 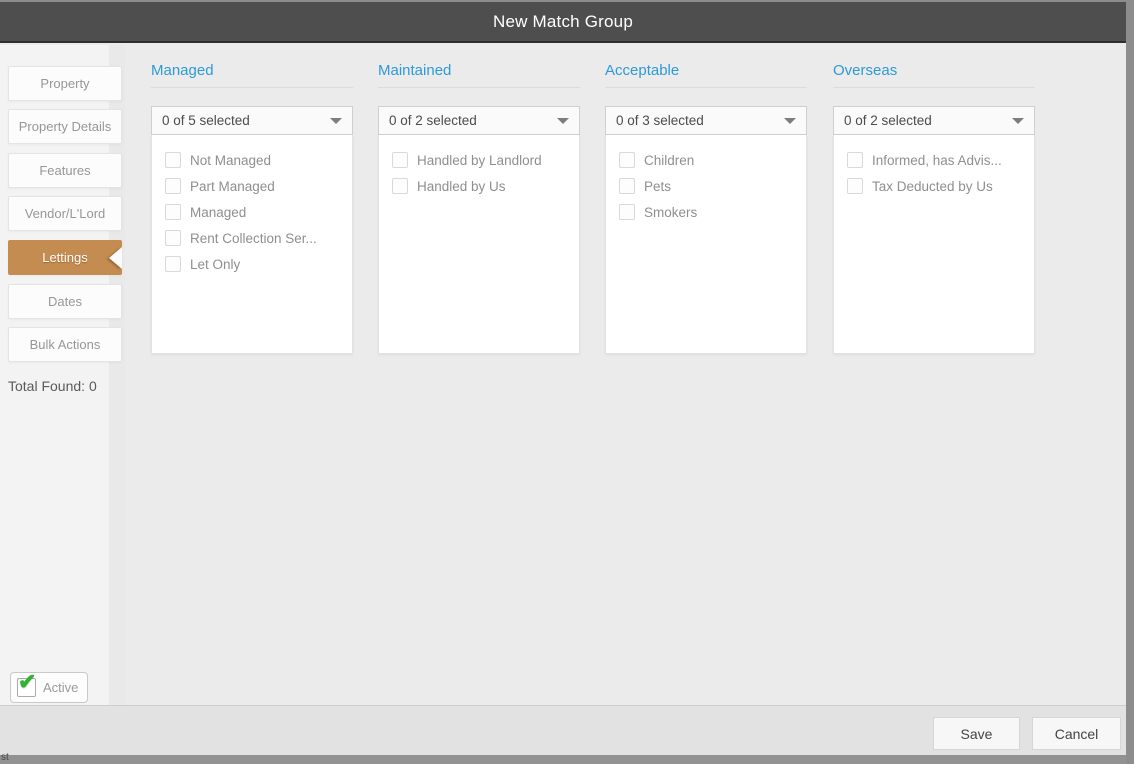 I want to click on total-found-label: Total Found: 0, so click(x=52, y=386).